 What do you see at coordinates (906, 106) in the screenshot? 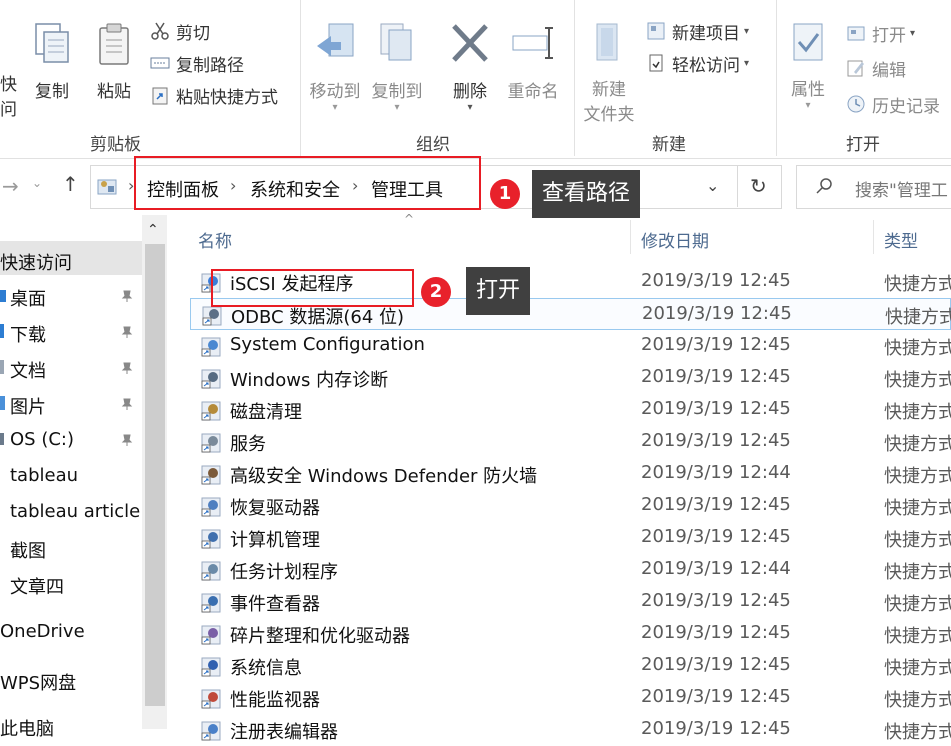
I see `history-label: 历史记录` at bounding box center [906, 106].